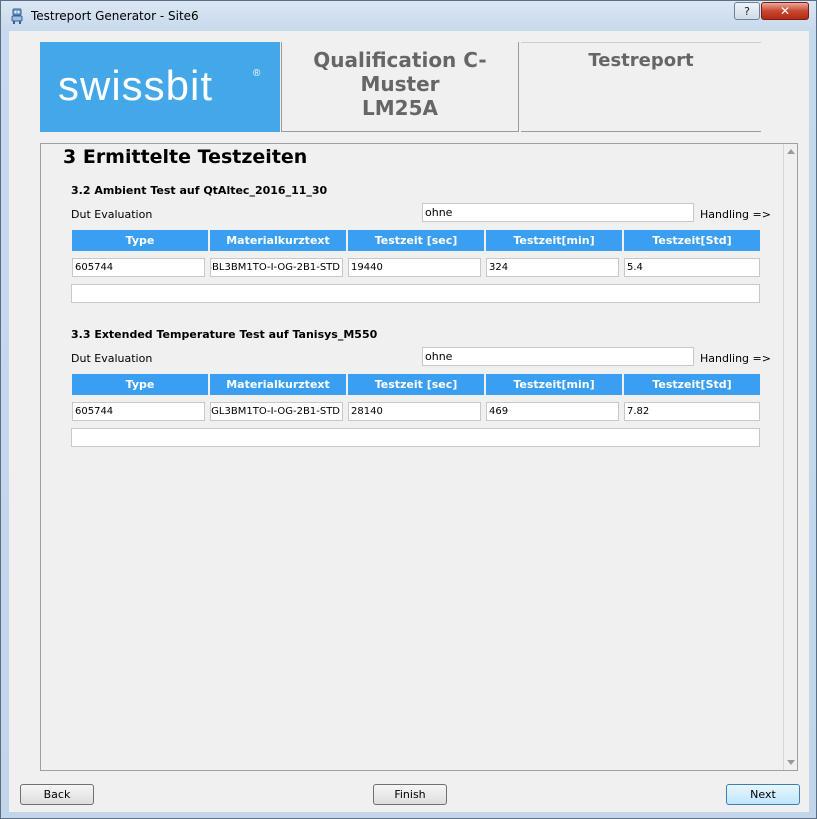  What do you see at coordinates (747, 11) in the screenshot?
I see `help-button: ?` at bounding box center [747, 11].